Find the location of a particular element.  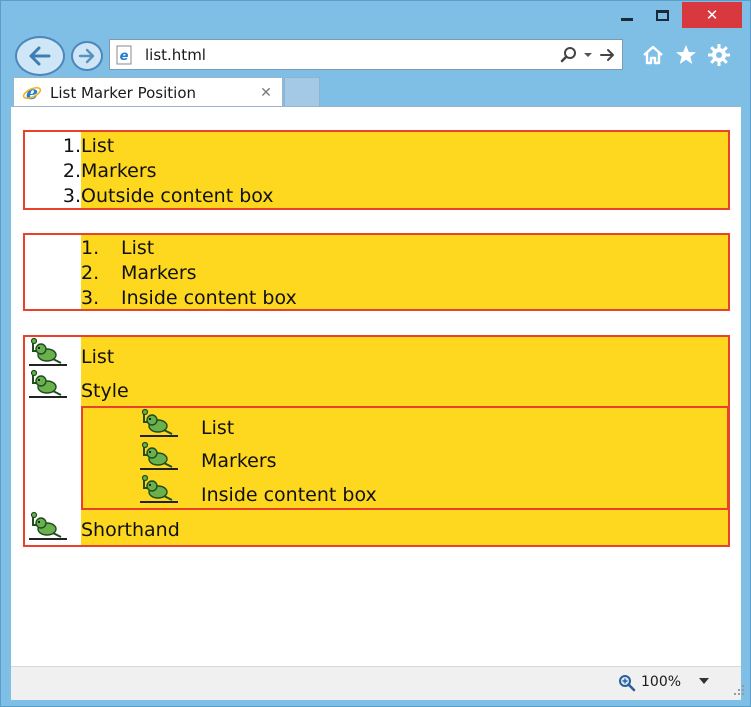

browser-tools is located at coordinates (692, 55).